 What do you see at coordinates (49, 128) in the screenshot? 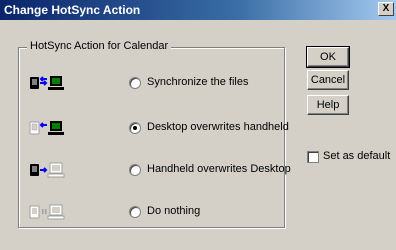
I see `desktop-to-handheld-icon` at bounding box center [49, 128].